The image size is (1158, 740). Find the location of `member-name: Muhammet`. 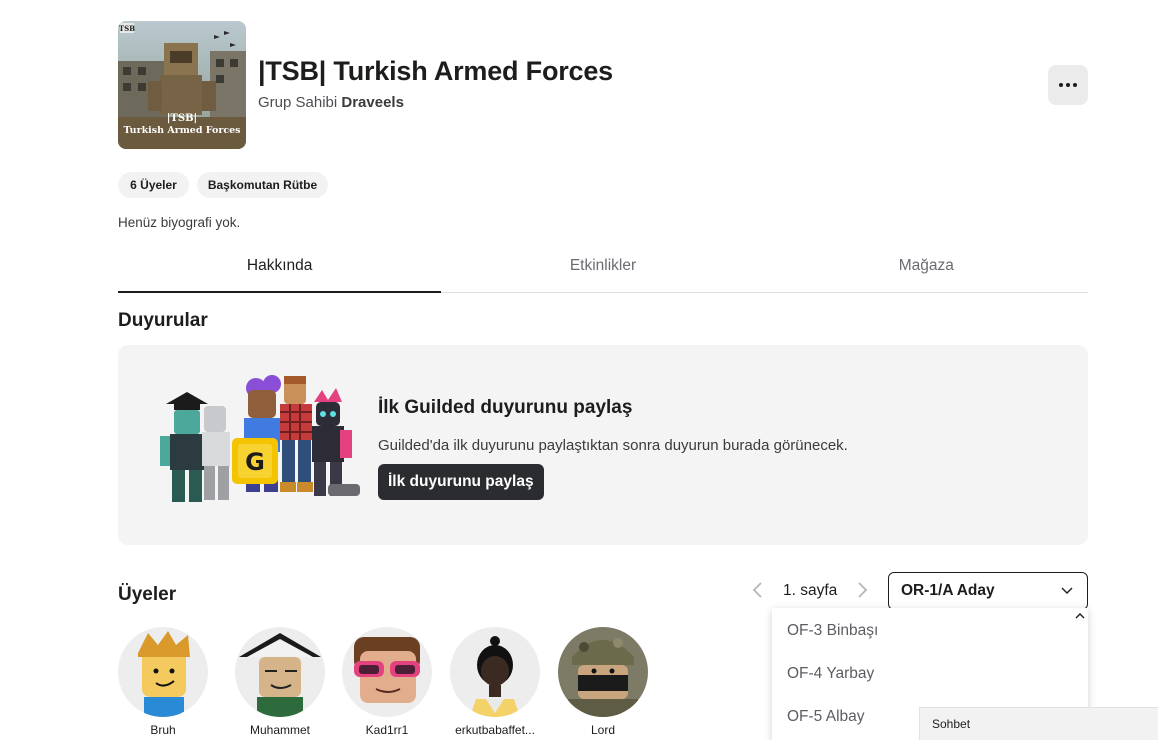

member-name: Muhammet is located at coordinates (280, 730).